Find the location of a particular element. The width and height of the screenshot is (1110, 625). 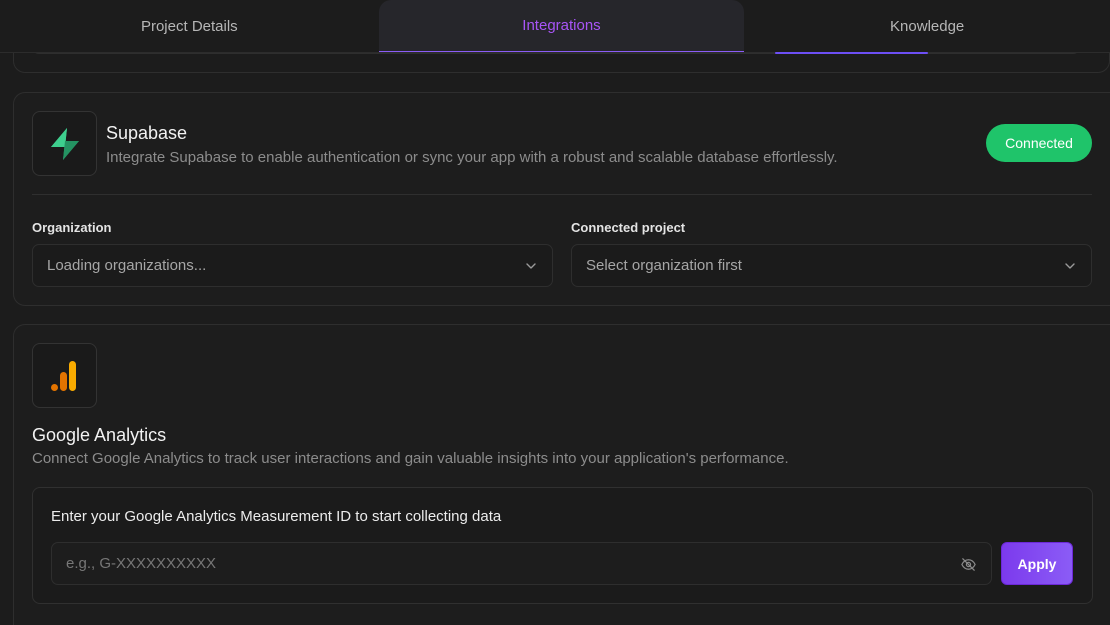

tab-knowledge: Knowledge is located at coordinates (927, 26).